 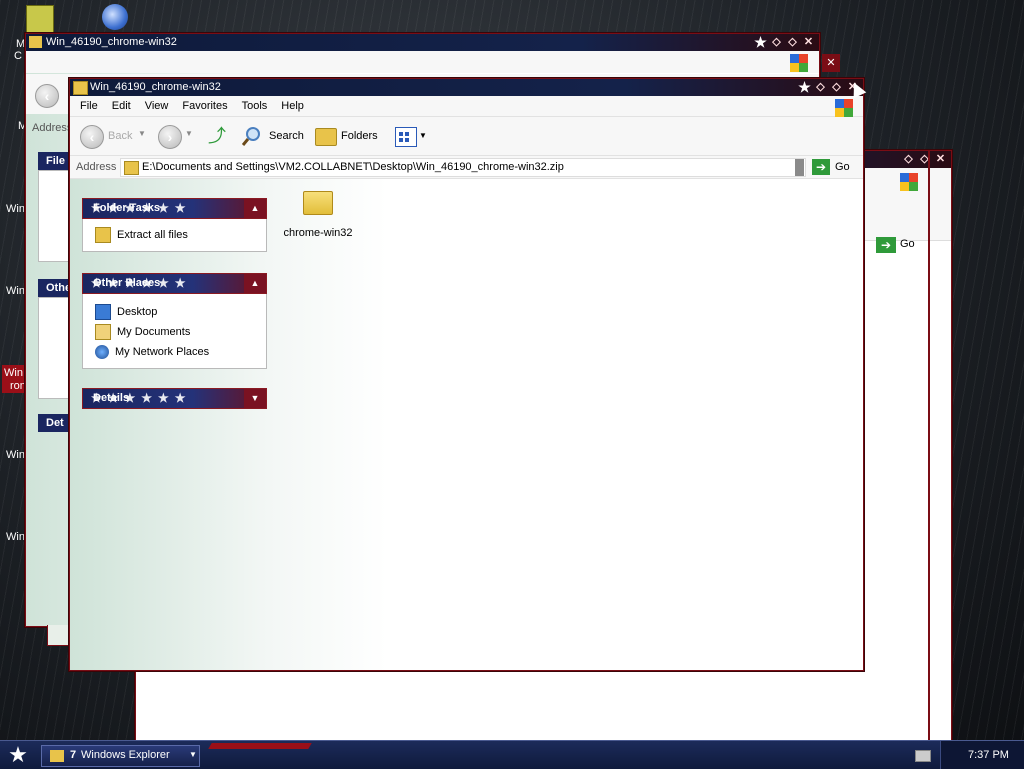 I want to click on search-icon, so click(x=251, y=136).